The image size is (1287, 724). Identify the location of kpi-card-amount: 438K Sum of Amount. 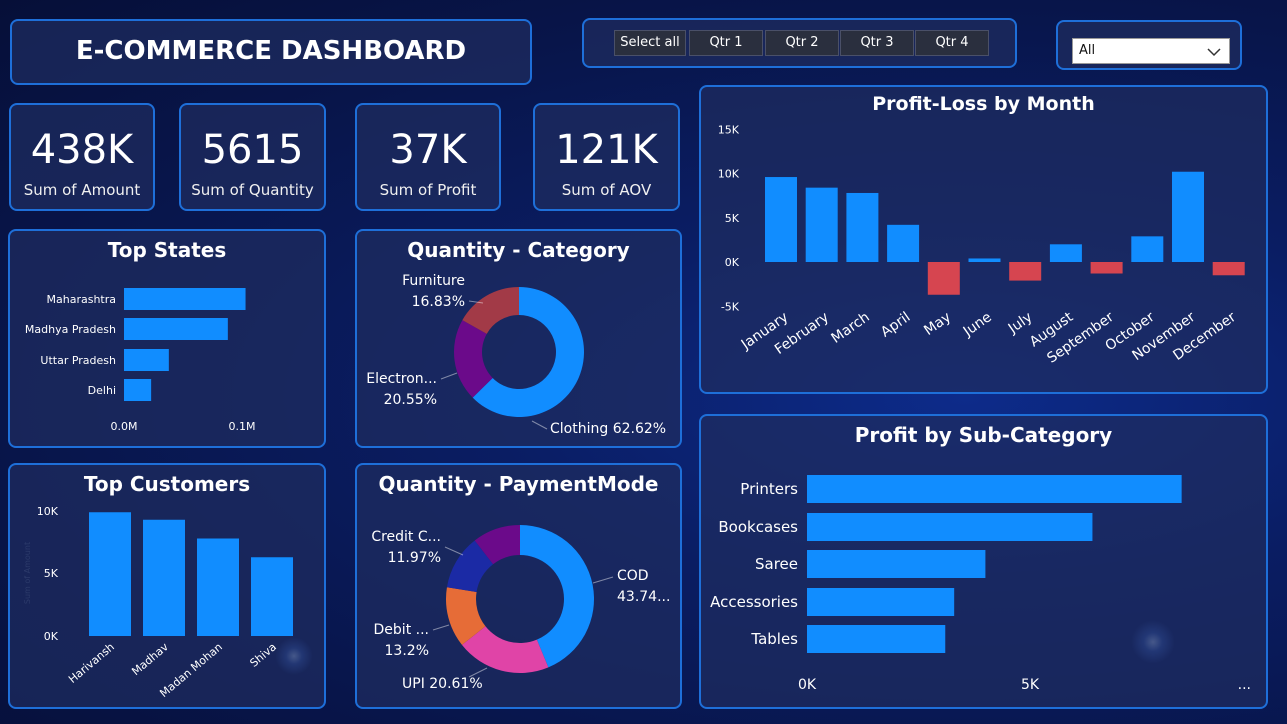
(82, 157).